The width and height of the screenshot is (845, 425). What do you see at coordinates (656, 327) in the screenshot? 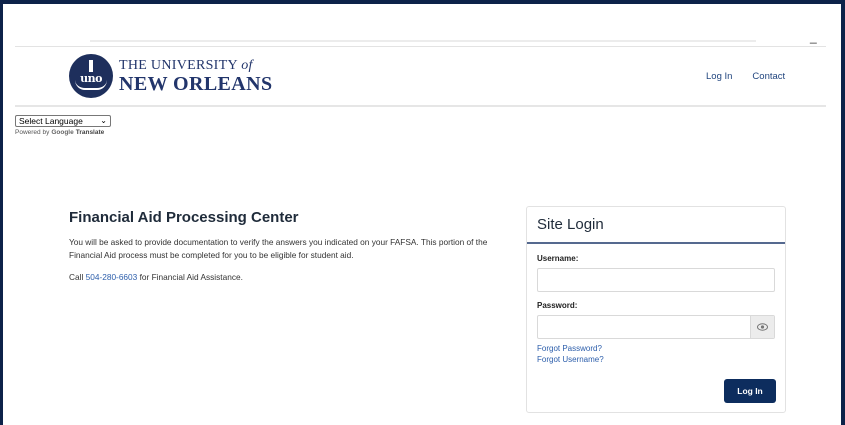
I see `password-input` at bounding box center [656, 327].